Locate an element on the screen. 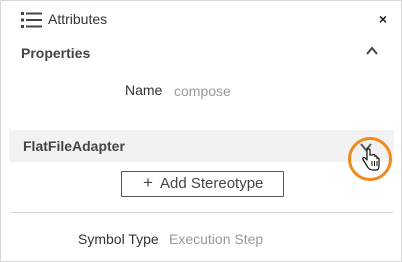 This screenshot has height=262, width=402. add-stereotype-label: Add Stereotype is located at coordinates (212, 183).